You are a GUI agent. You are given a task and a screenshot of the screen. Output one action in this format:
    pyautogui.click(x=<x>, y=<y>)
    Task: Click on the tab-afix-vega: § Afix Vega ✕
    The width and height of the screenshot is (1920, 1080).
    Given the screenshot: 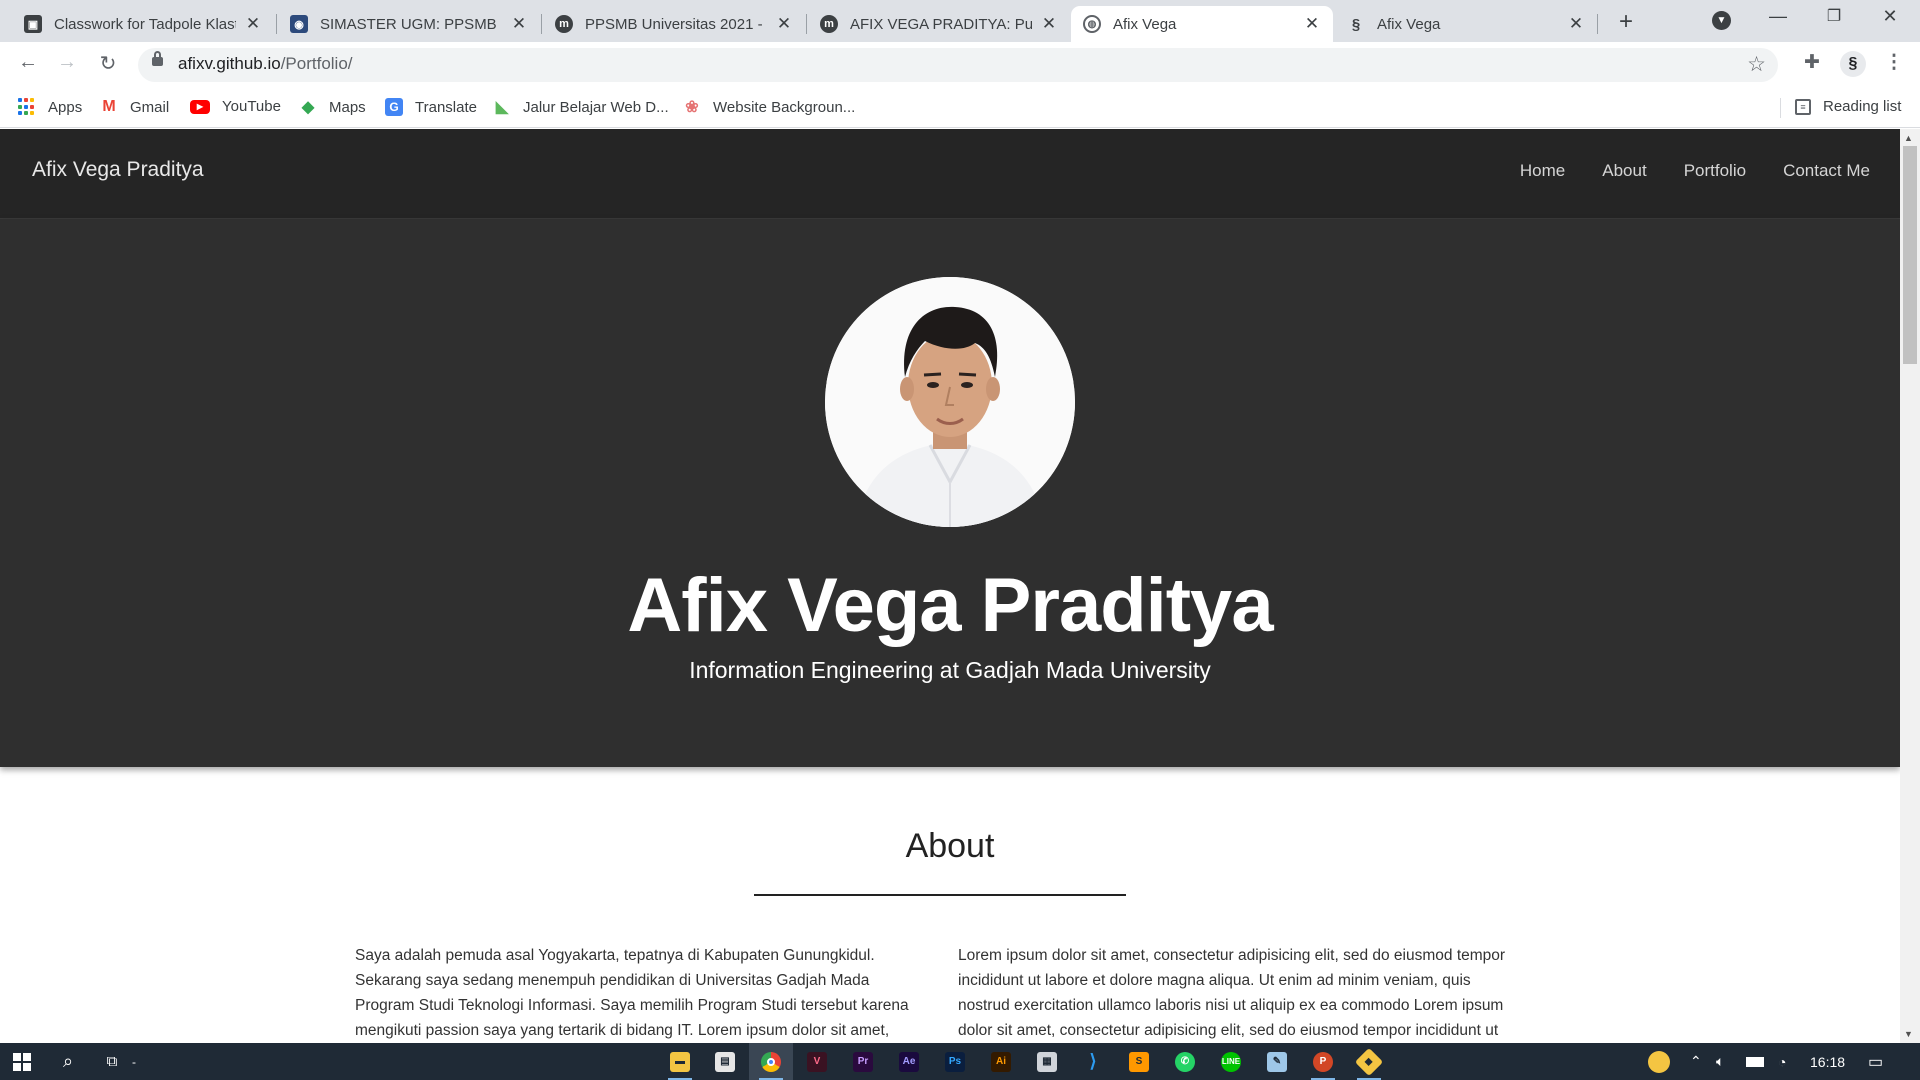 What is the action you would take?
    pyautogui.click(x=1466, y=24)
    